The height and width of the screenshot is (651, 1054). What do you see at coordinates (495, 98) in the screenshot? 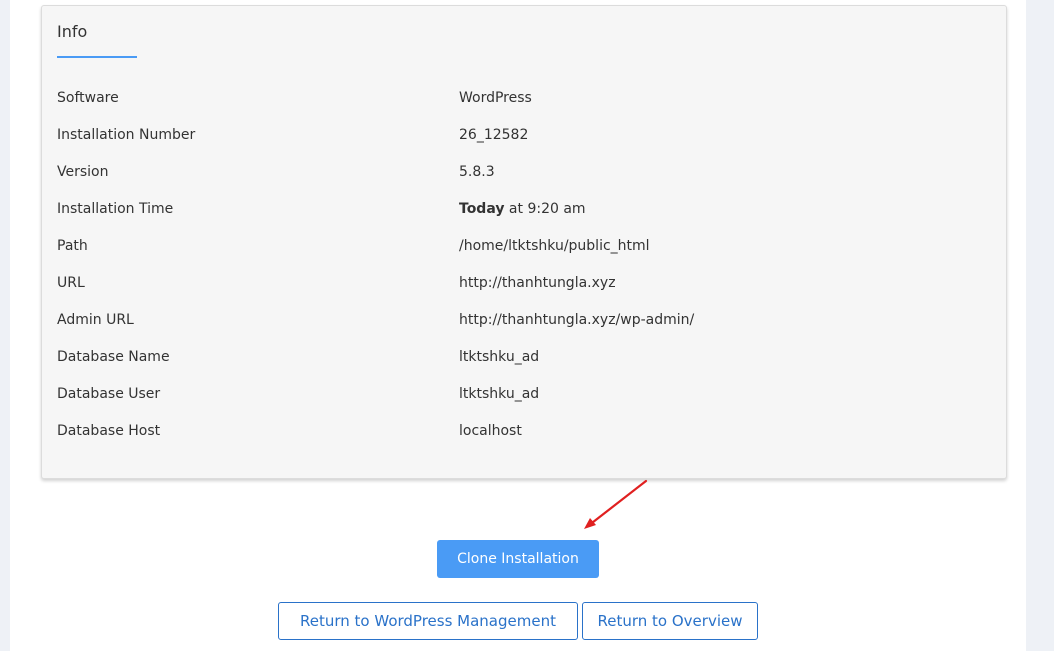
I see `info-value: WordPress` at bounding box center [495, 98].